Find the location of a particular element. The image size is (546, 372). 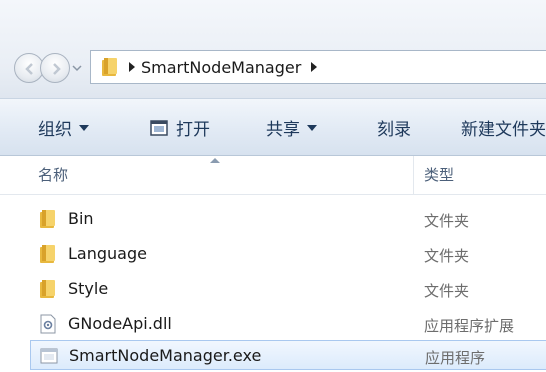

file-row-smartnodemanager-exe: SmartNodeManager.exe 应用程序 is located at coordinates (288, 355).